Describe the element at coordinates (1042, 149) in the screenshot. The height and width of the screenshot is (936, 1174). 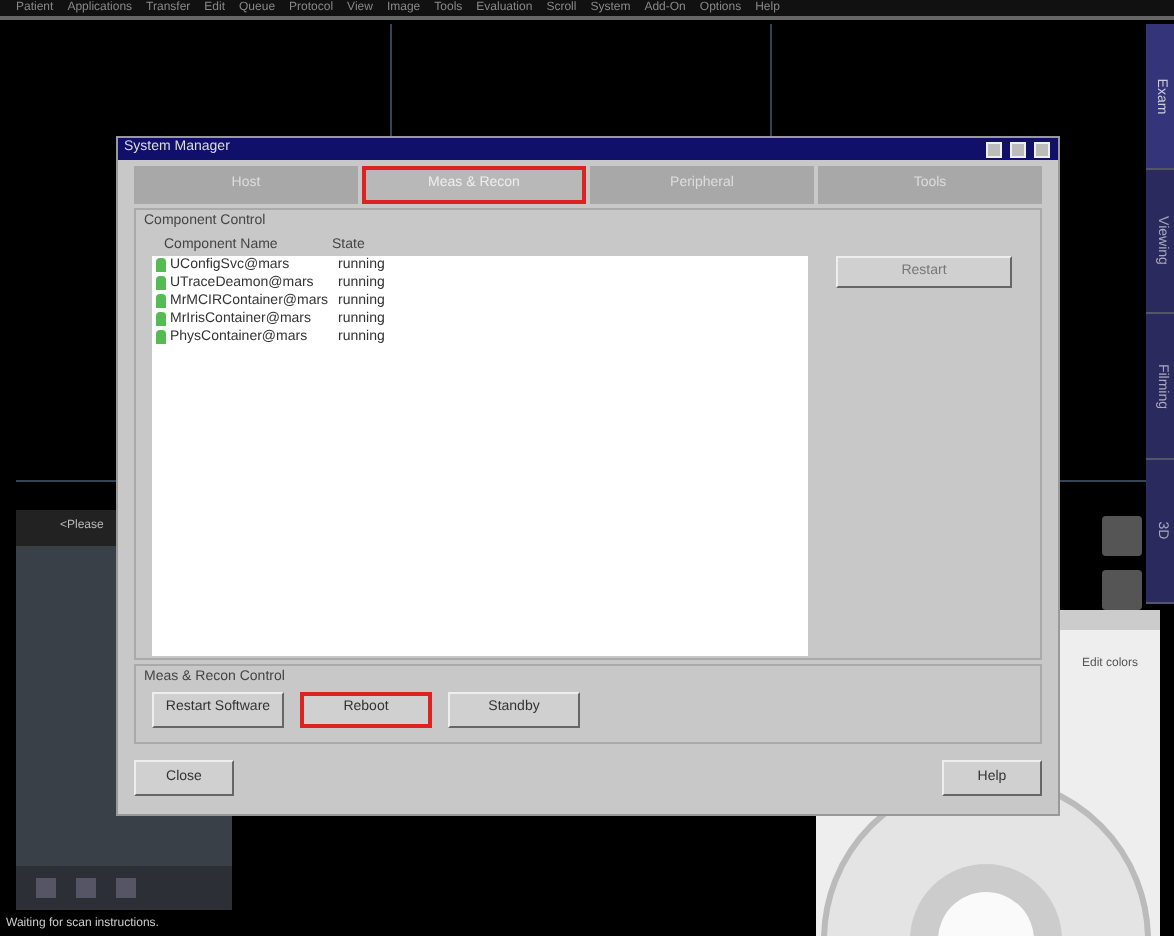
I see `close-icon` at that location.